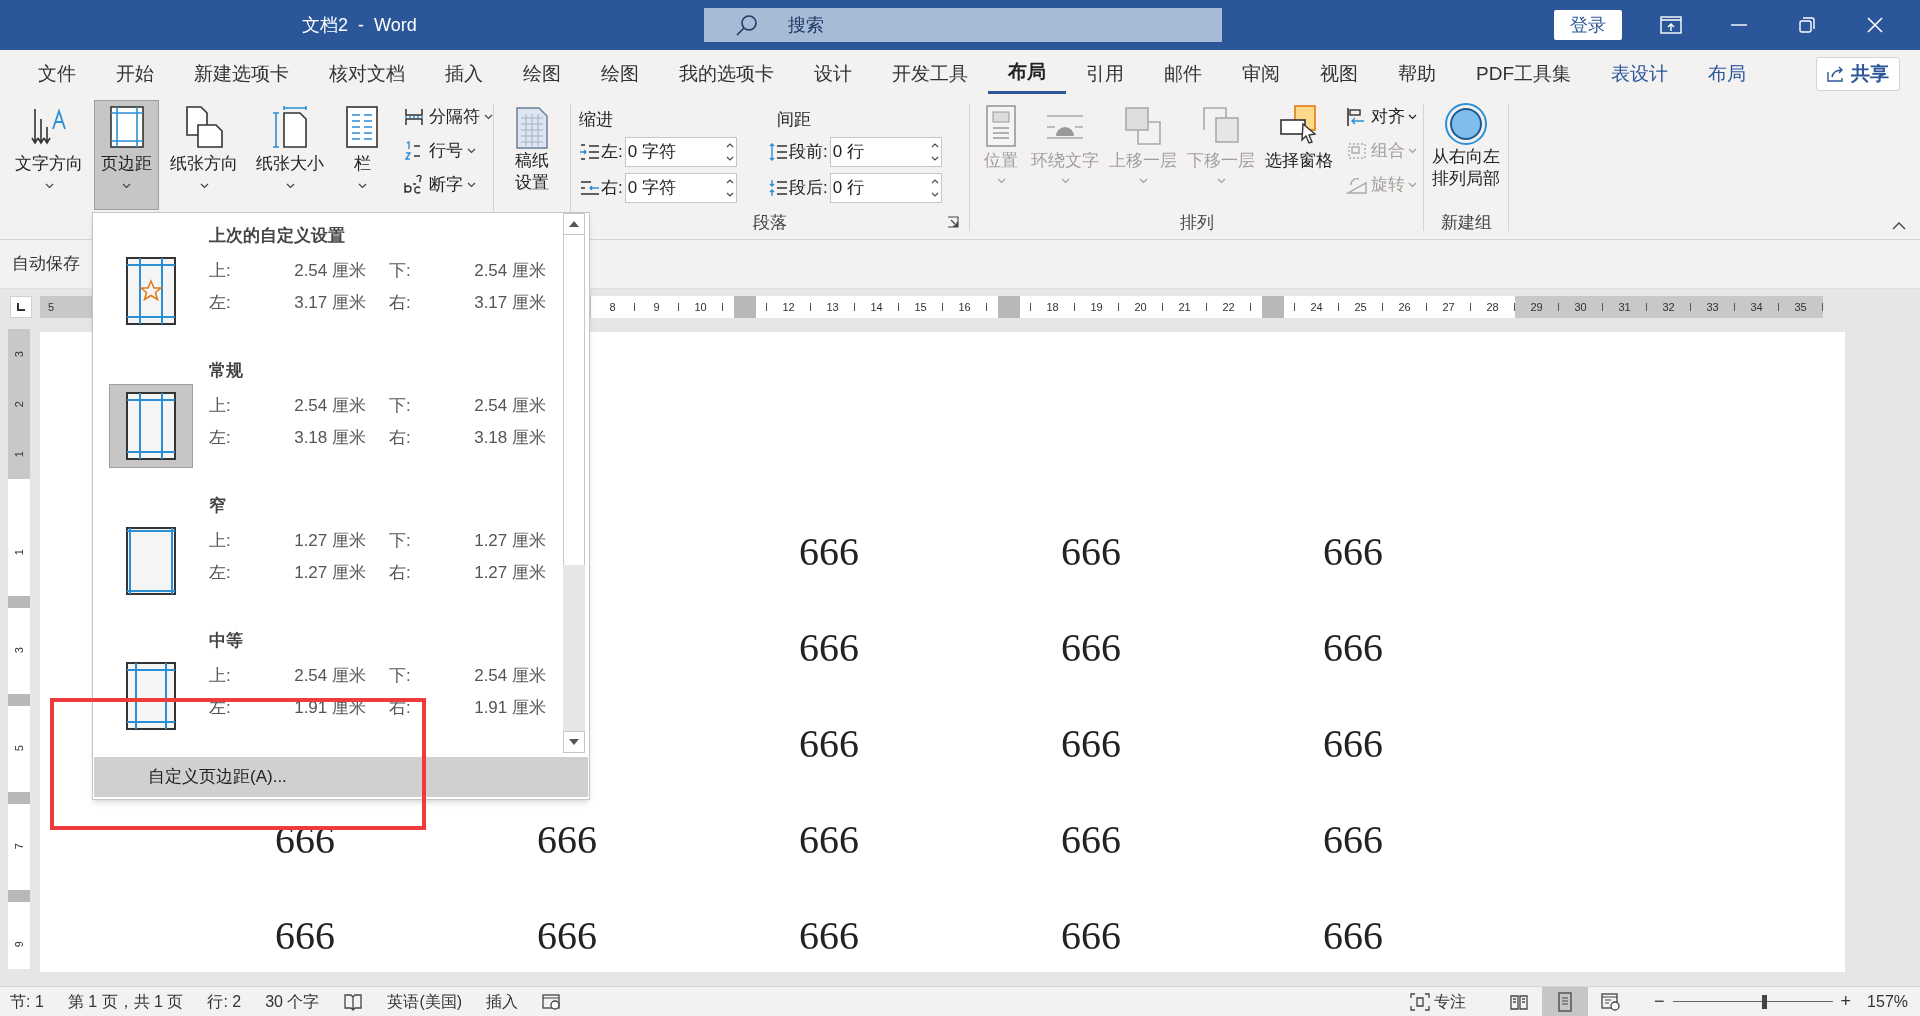  What do you see at coordinates (1523, 74) in the screenshot?
I see `ribbon-tab: PDF工具集` at bounding box center [1523, 74].